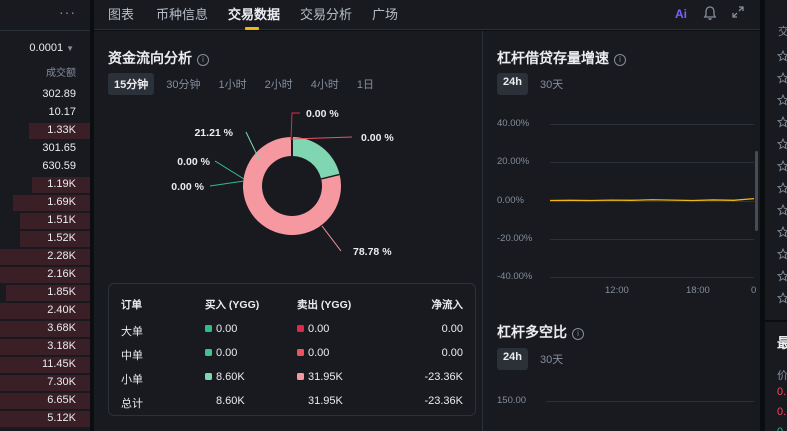 This screenshot has height=431, width=787. I want to click on buy-color-dot, so click(208, 376).